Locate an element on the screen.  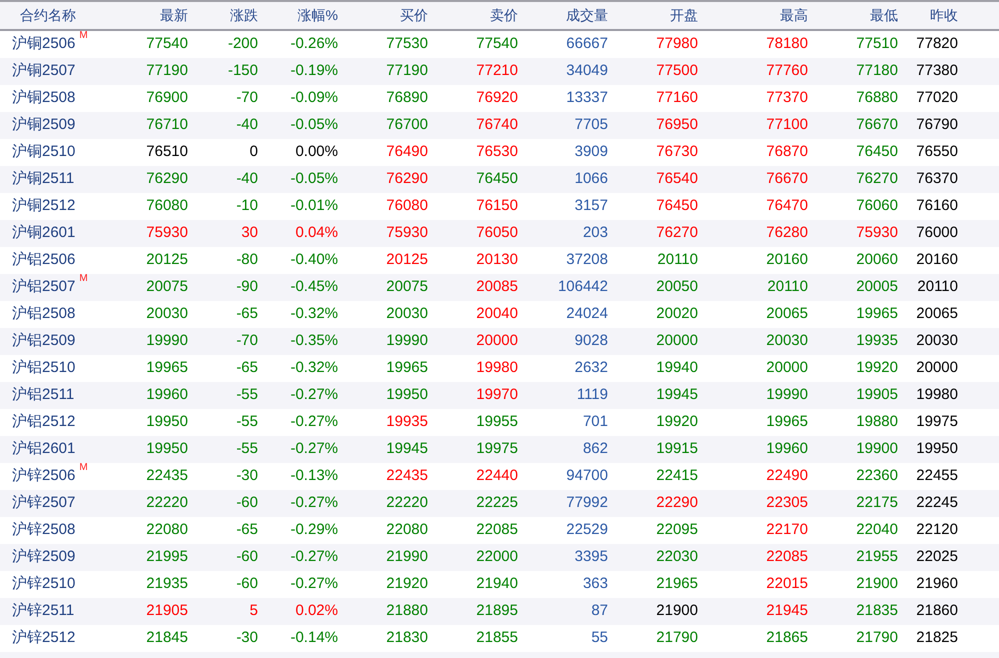
table-cell-text: 76450 is located at coordinates (496, 179).